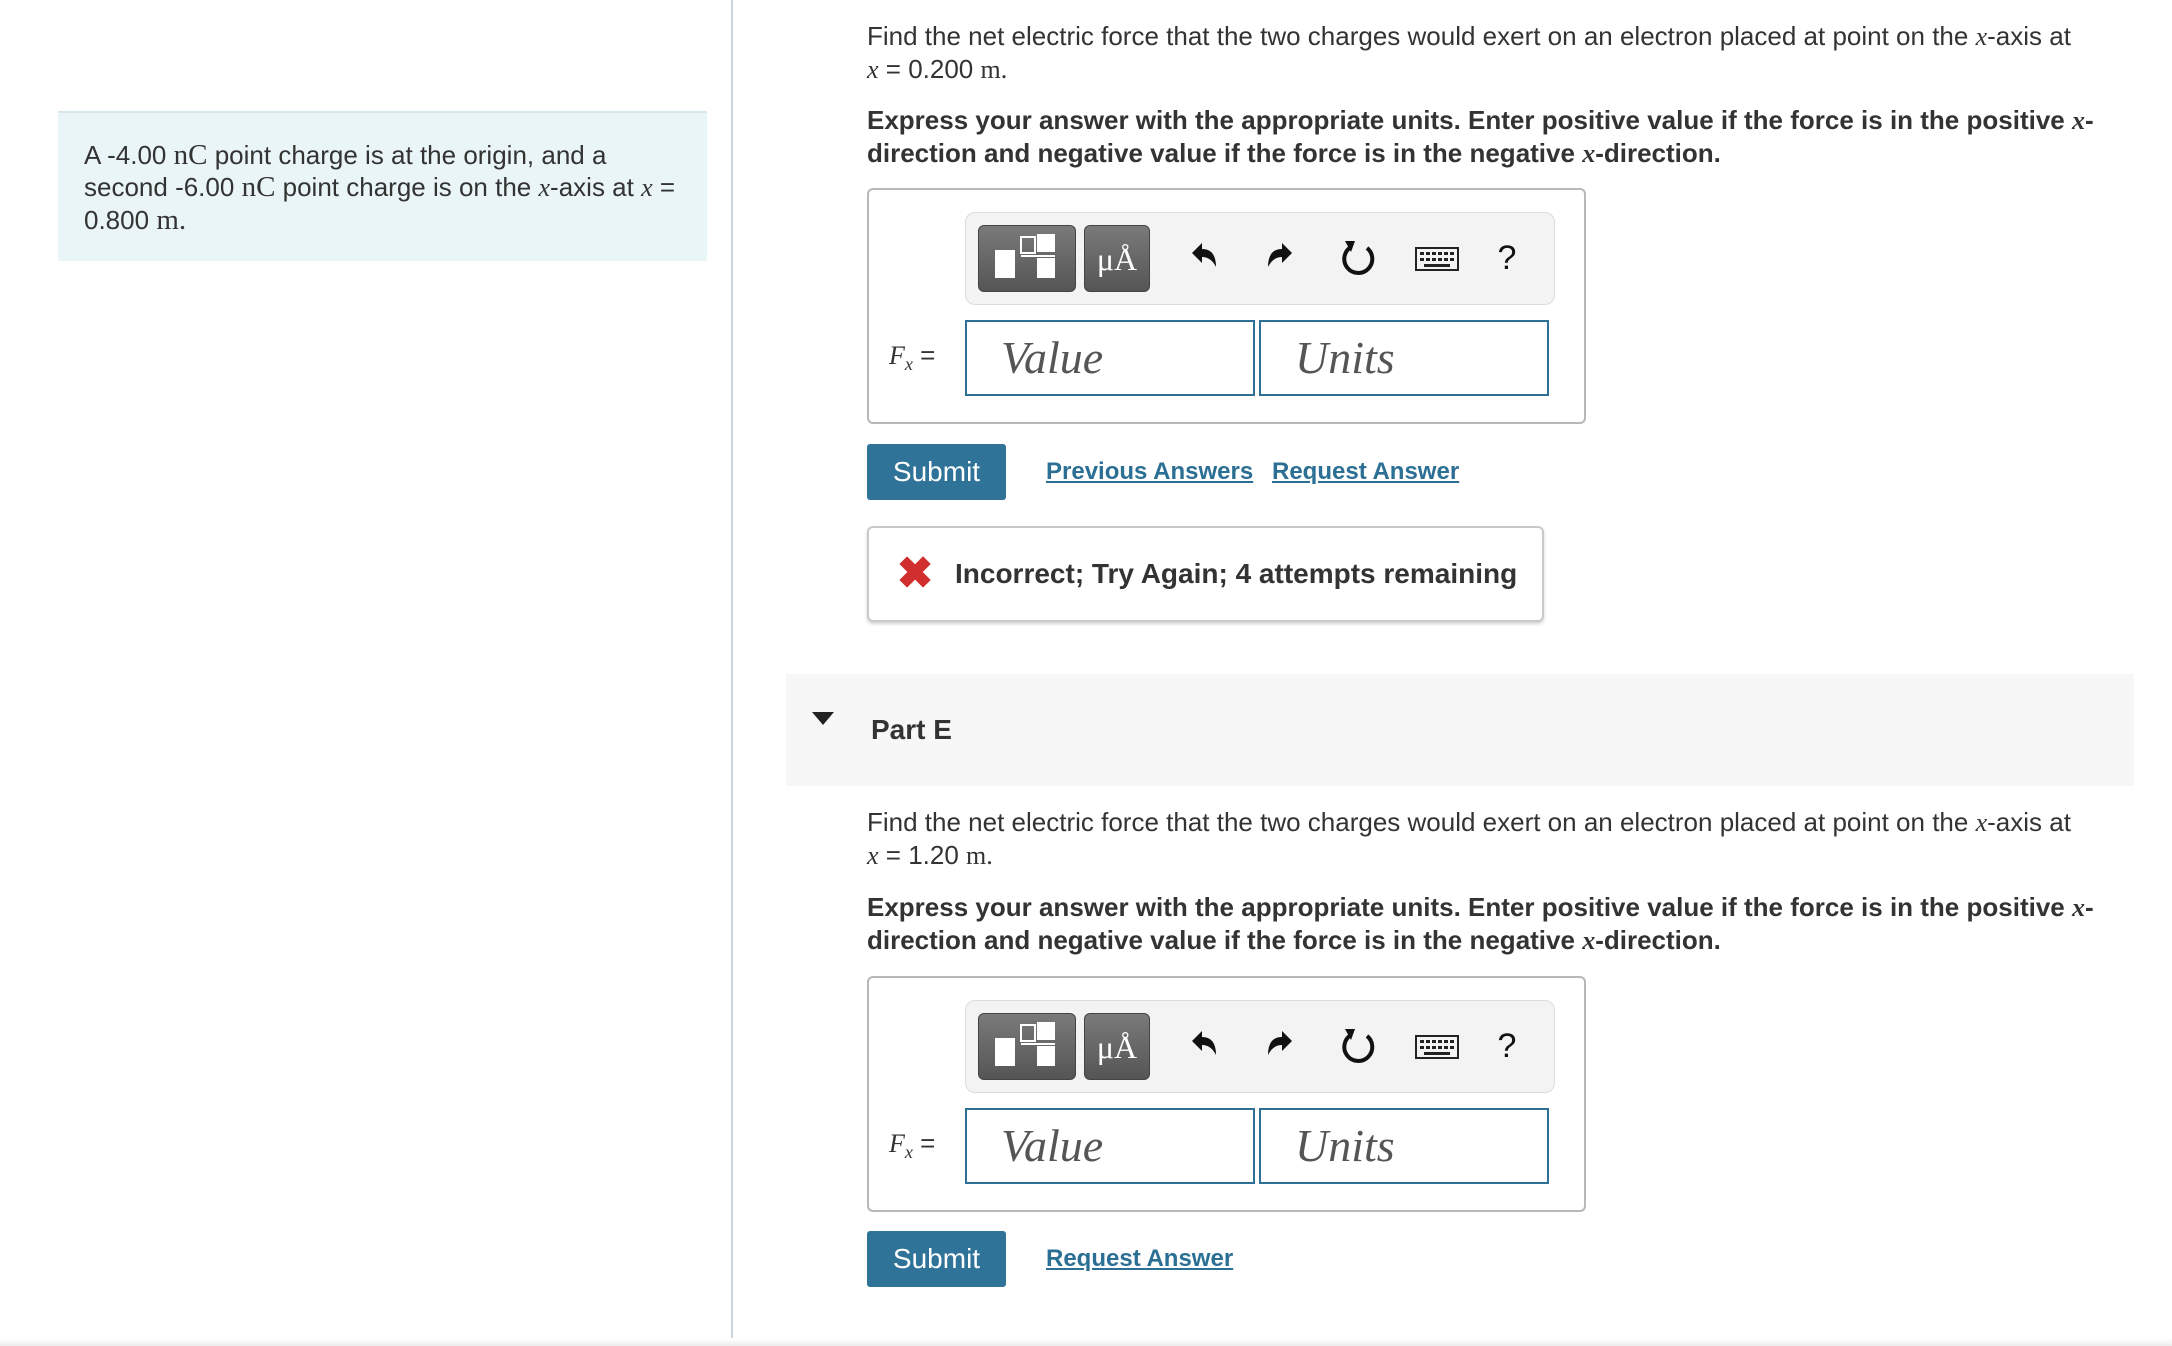 The height and width of the screenshot is (1346, 2172). Describe the element at coordinates (171, 220) in the screenshot. I see `intro-unit-m: m.` at that location.